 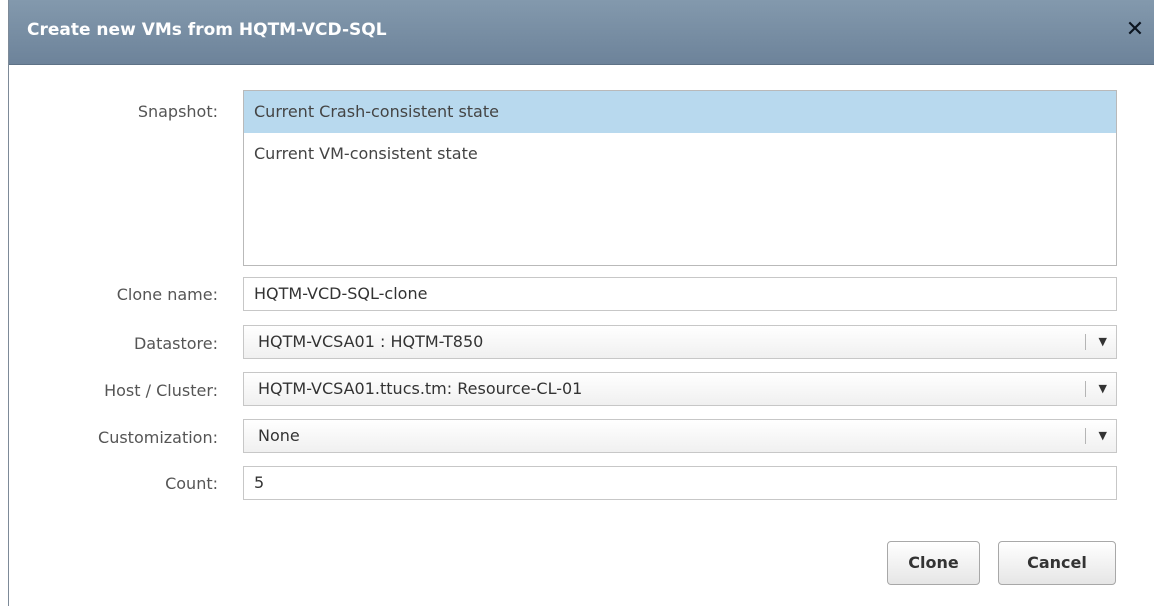 I want to click on snapshot-option-crash-consistent: Current Crash-consistent state, so click(x=680, y=112).